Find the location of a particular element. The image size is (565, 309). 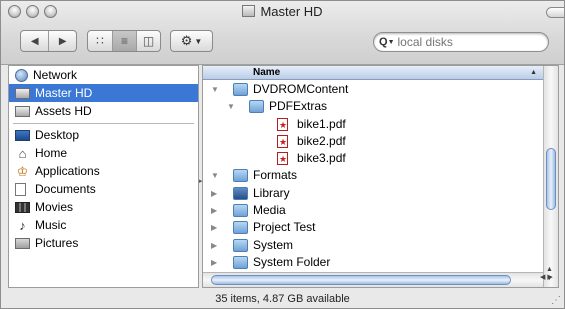

sidebar-item-home: ⌂ Home is located at coordinates (103, 153).